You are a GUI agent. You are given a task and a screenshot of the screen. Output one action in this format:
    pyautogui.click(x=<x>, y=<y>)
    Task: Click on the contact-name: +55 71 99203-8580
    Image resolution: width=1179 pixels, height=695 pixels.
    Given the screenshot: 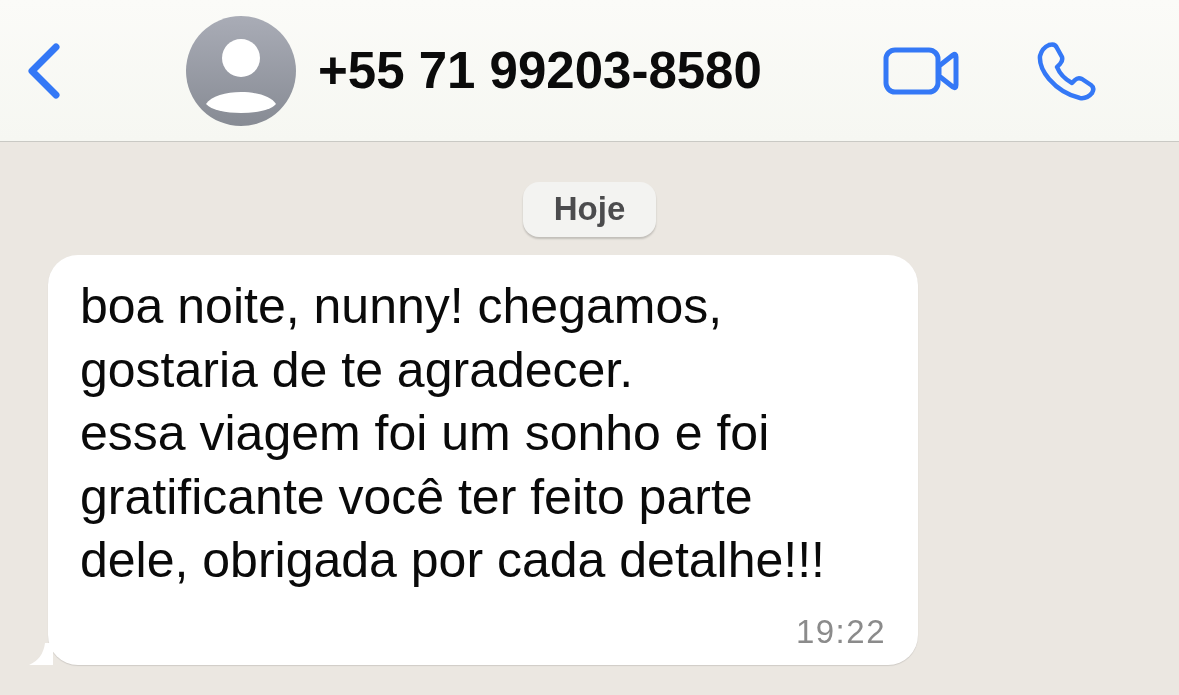 What is the action you would take?
    pyautogui.click(x=540, y=70)
    